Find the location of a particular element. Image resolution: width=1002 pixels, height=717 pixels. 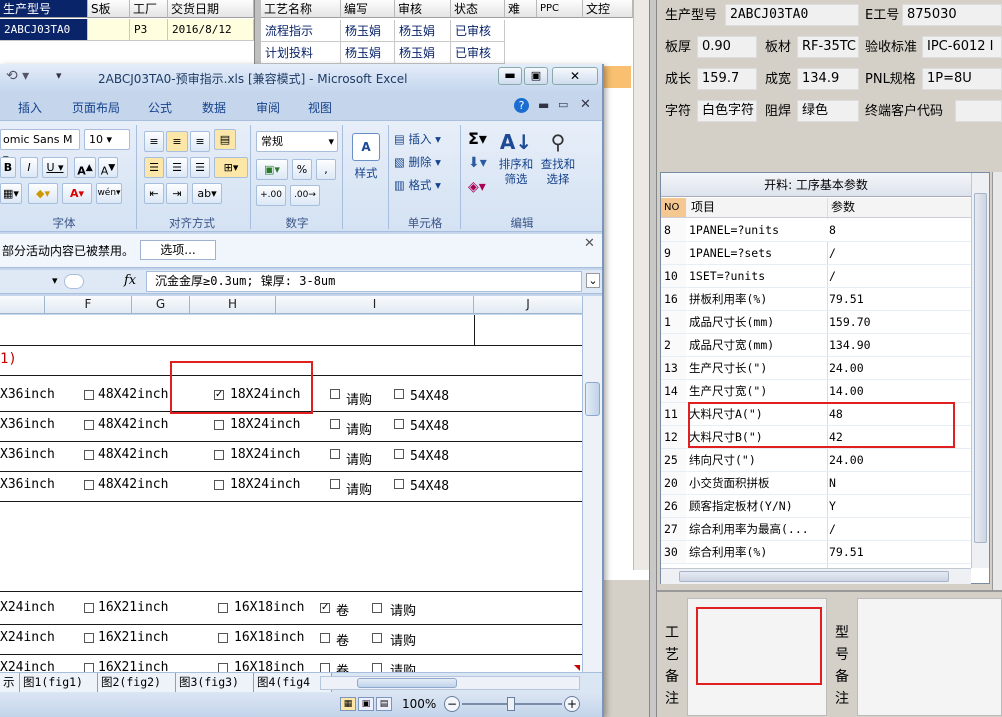

align-top-button: ≡ is located at coordinates (154, 141).